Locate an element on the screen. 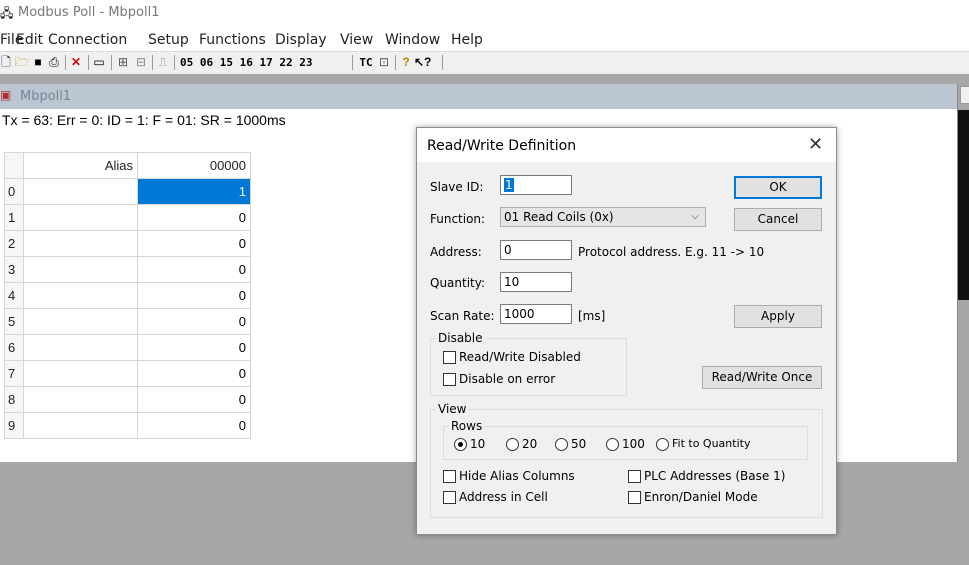  rows-100-label: 100 is located at coordinates (633, 444).